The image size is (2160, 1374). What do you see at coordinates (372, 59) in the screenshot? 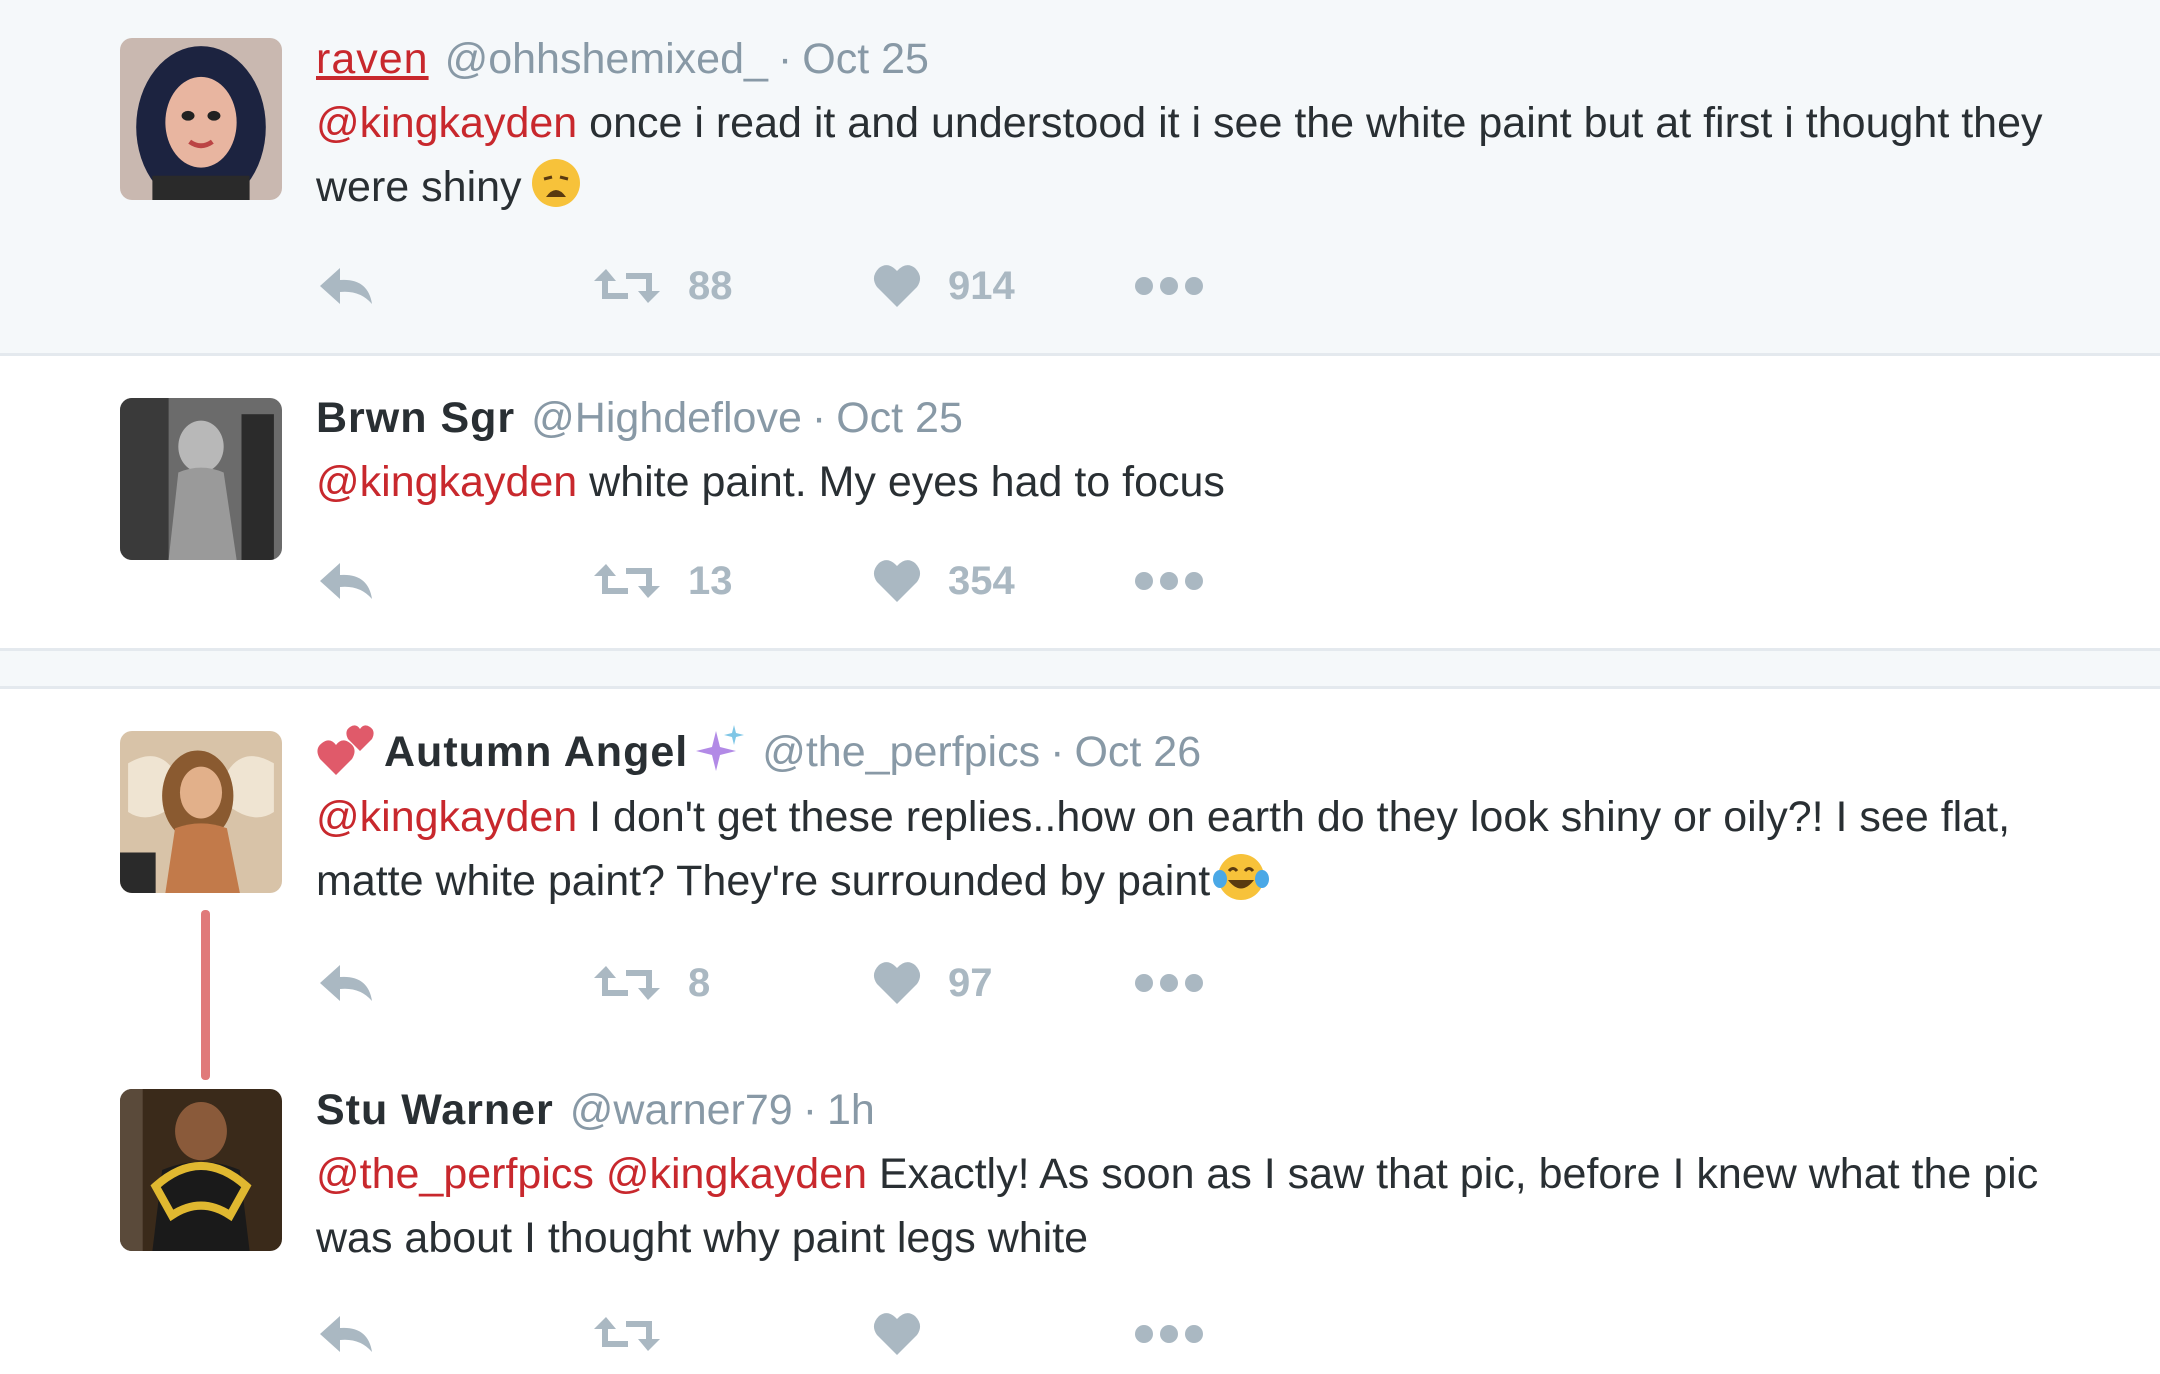
I see `author-name: raven` at bounding box center [372, 59].